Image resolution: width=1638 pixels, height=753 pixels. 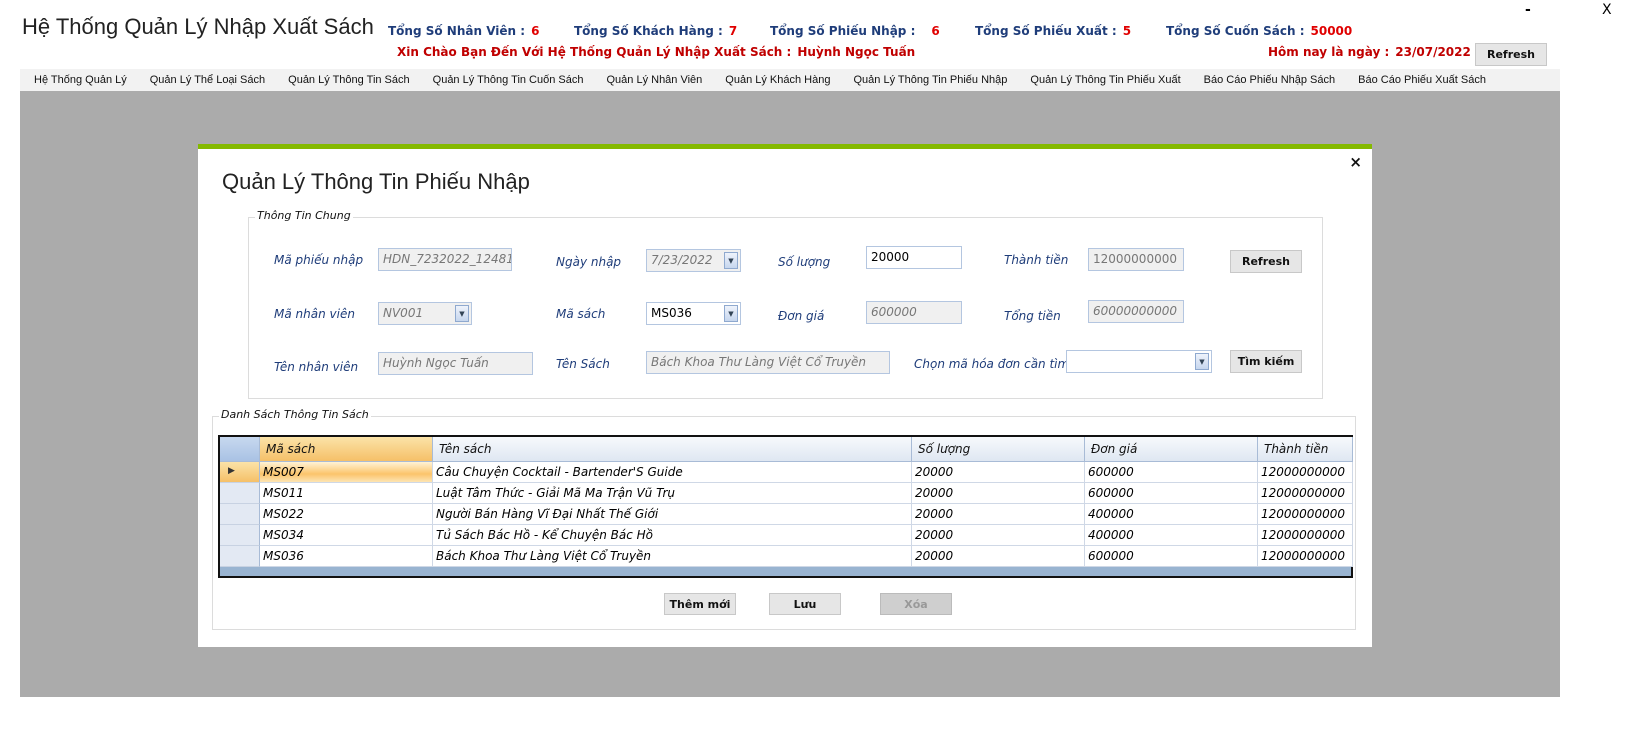 What do you see at coordinates (1607, 10) in the screenshot?
I see `close-app-button: X` at bounding box center [1607, 10].